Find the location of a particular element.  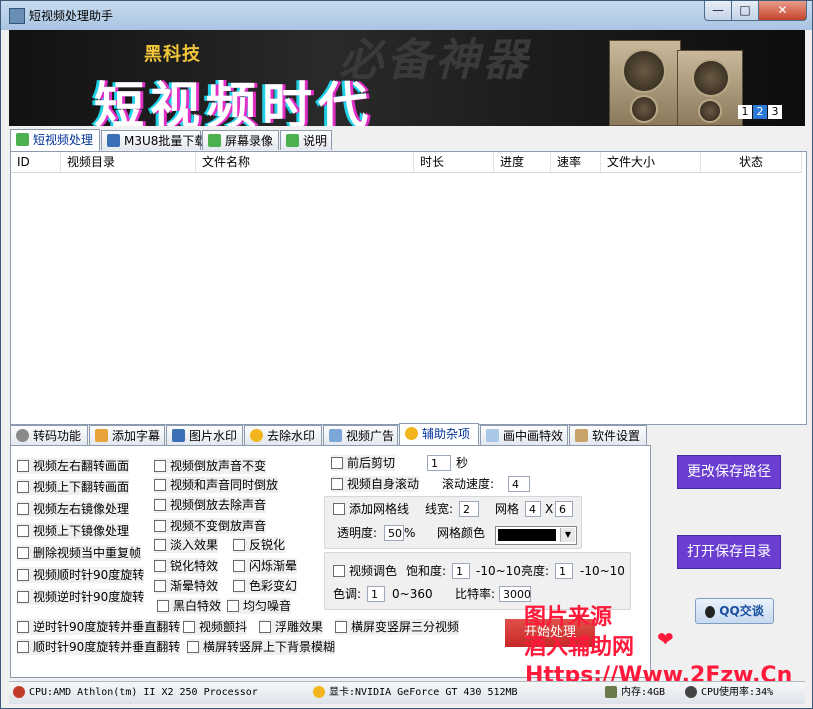

qq-chat-button: QQ交谈 is located at coordinates (734, 611).